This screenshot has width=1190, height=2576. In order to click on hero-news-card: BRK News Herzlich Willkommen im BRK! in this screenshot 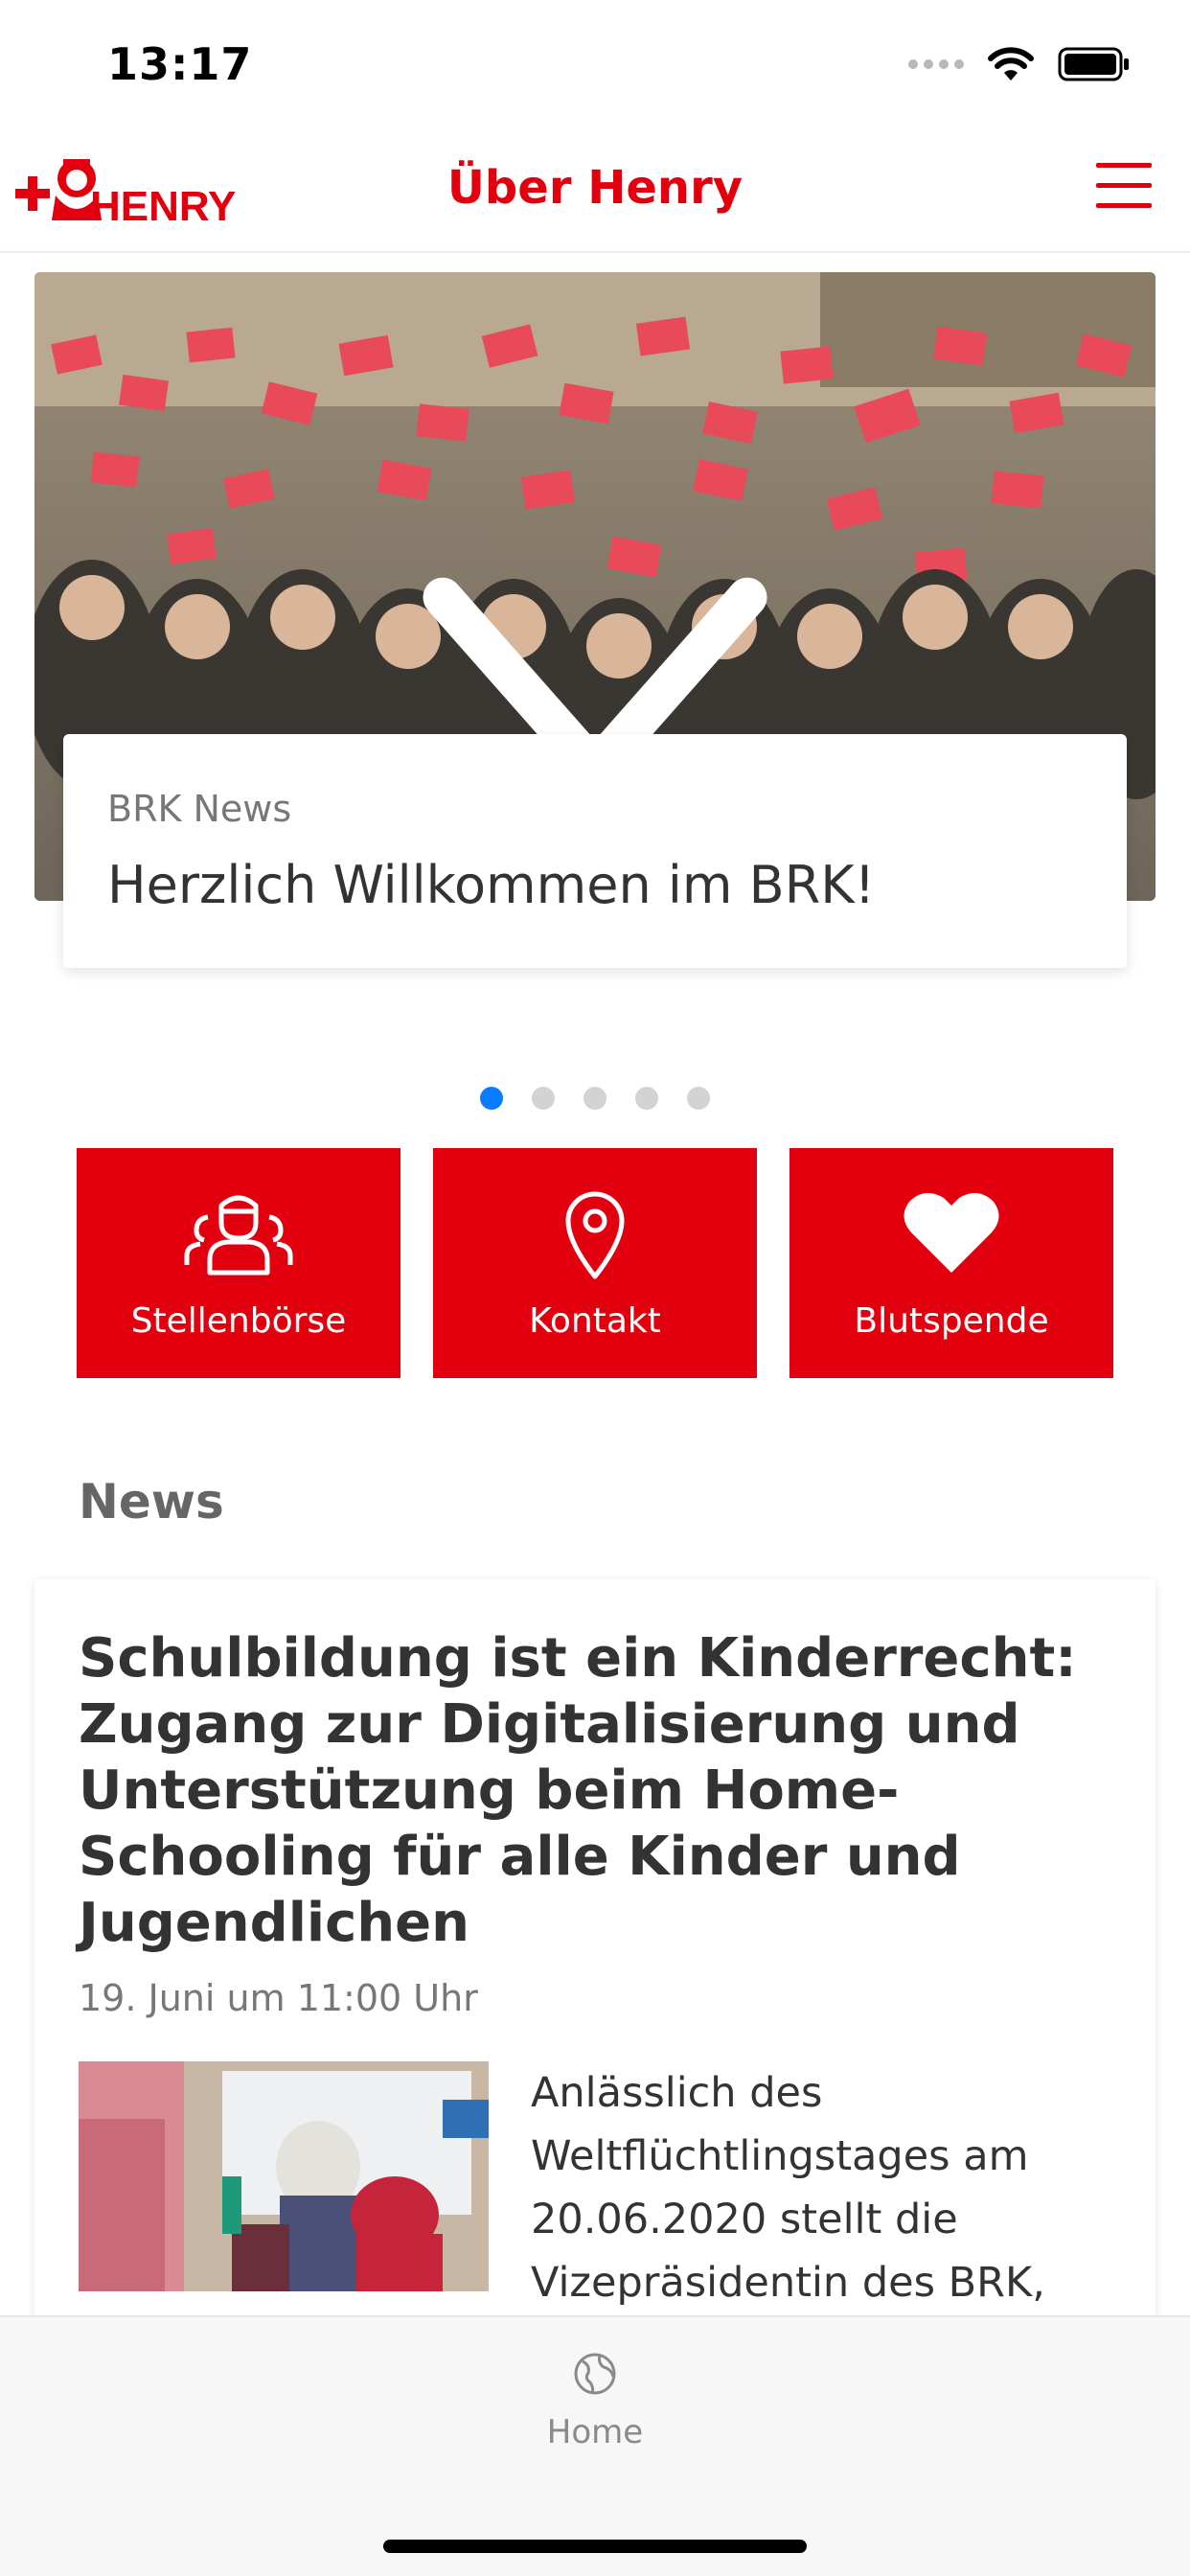, I will do `click(595, 851)`.